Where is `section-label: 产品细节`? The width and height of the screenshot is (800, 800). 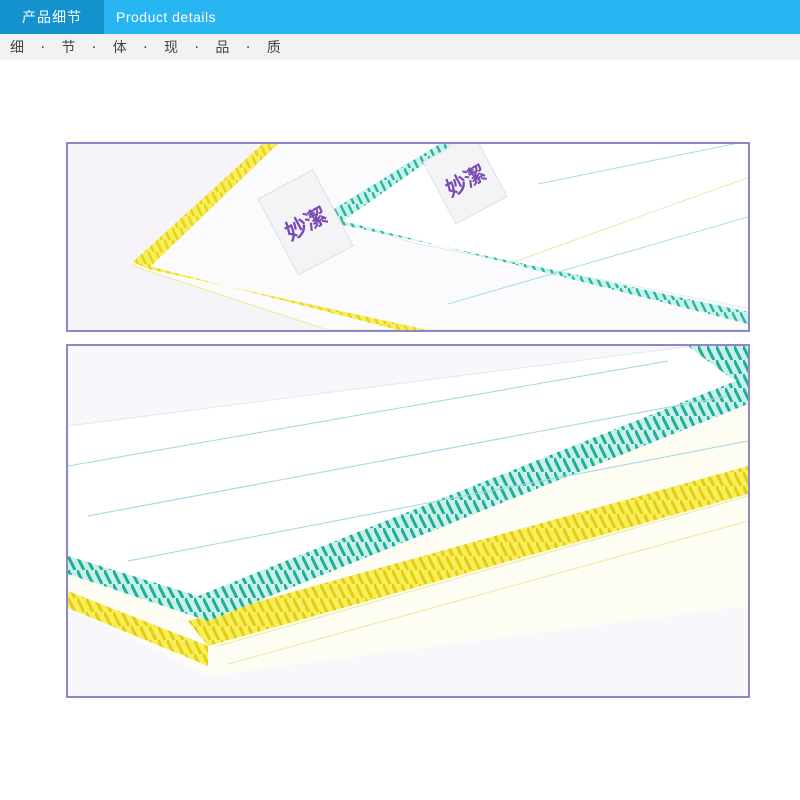
section-label: 产品细节 is located at coordinates (52, 17).